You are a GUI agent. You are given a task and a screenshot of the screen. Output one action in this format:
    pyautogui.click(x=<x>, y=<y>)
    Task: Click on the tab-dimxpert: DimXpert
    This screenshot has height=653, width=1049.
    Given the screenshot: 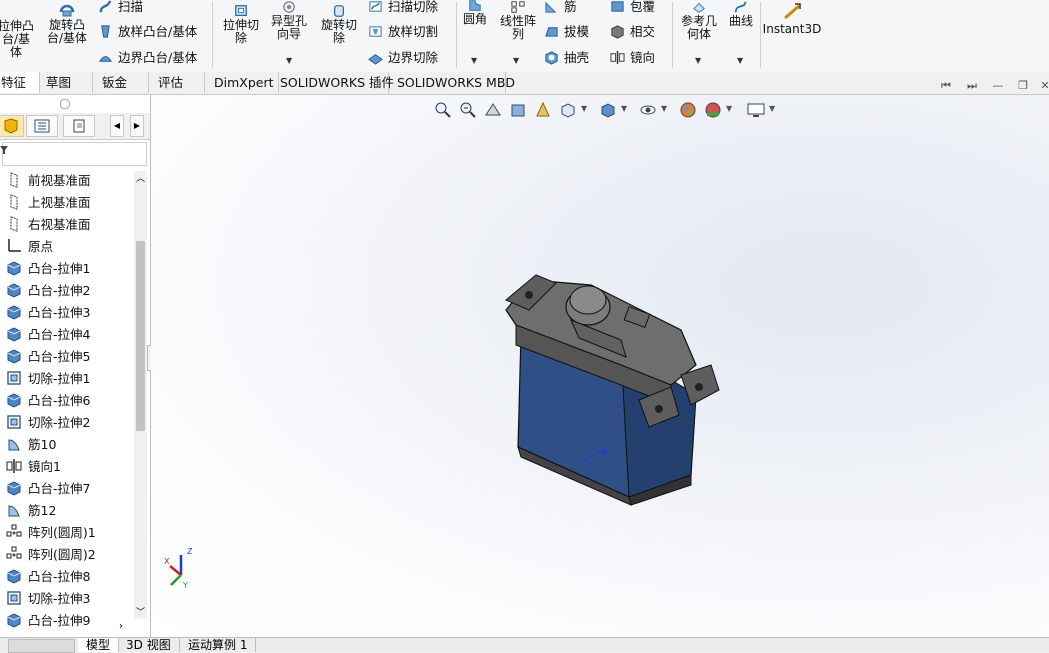 What is the action you would take?
    pyautogui.click(x=242, y=82)
    